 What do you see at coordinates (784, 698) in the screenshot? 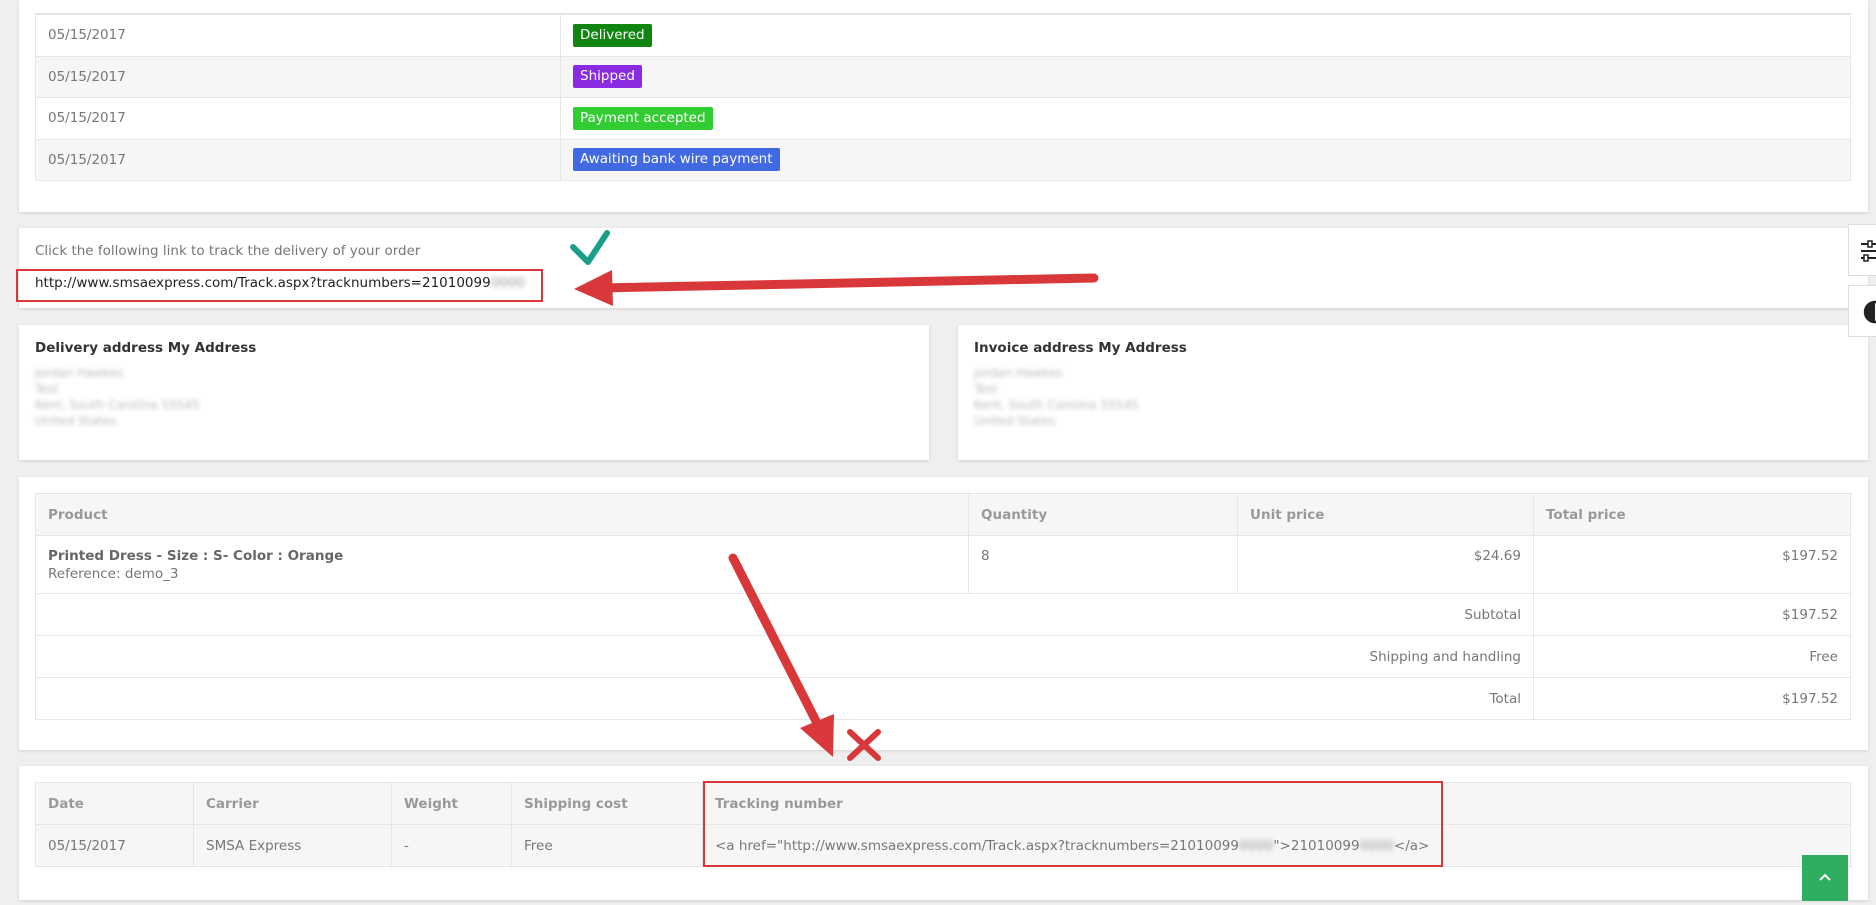
I see `total-label: Total` at bounding box center [784, 698].